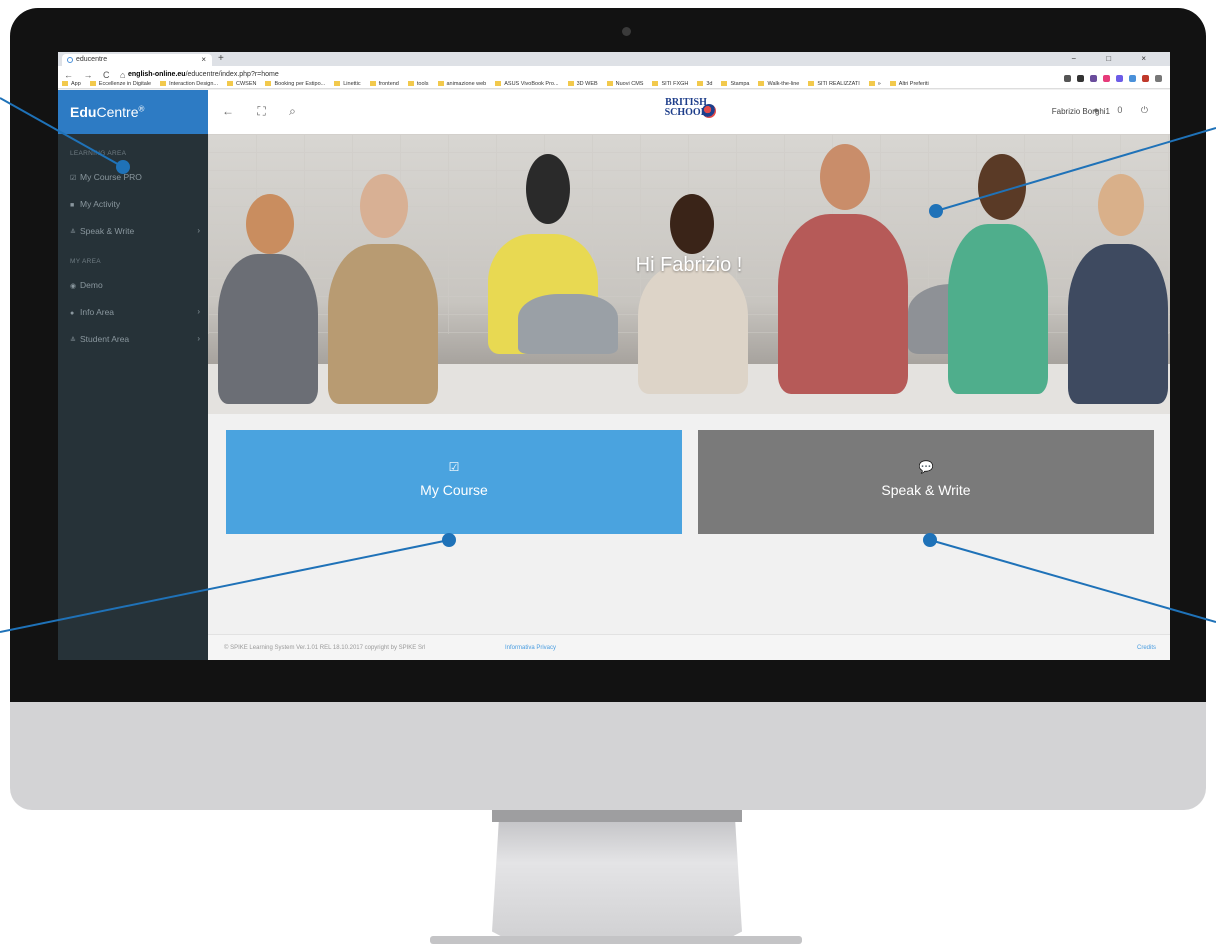 The width and height of the screenshot is (1216, 952). I want to click on callout-dot-my-course, so click(449, 540).